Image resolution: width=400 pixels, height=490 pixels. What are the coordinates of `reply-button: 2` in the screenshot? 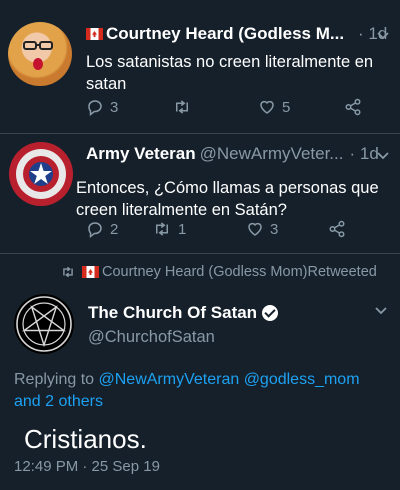 It's located at (119, 229).